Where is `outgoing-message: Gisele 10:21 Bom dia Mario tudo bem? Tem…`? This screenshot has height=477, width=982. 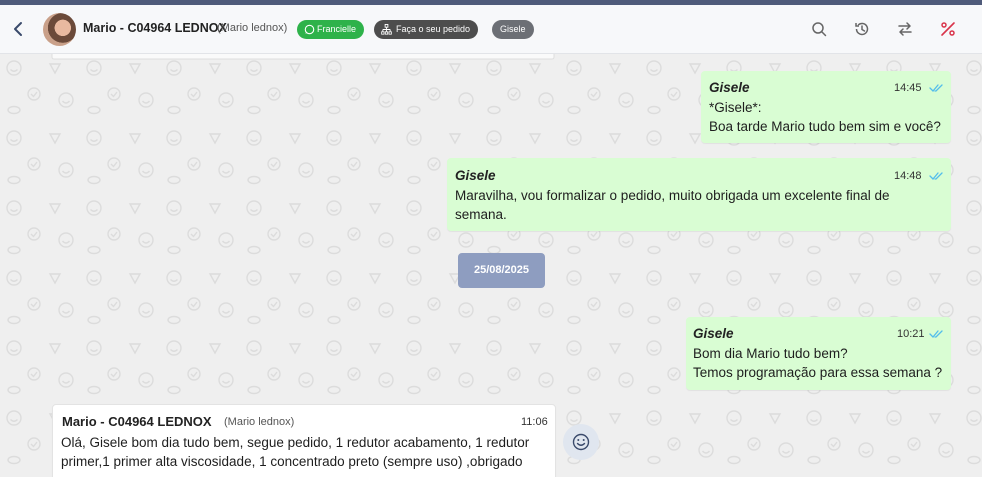
outgoing-message: Gisele 10:21 Bom dia Mario tudo bem? Tem… is located at coordinates (818, 353).